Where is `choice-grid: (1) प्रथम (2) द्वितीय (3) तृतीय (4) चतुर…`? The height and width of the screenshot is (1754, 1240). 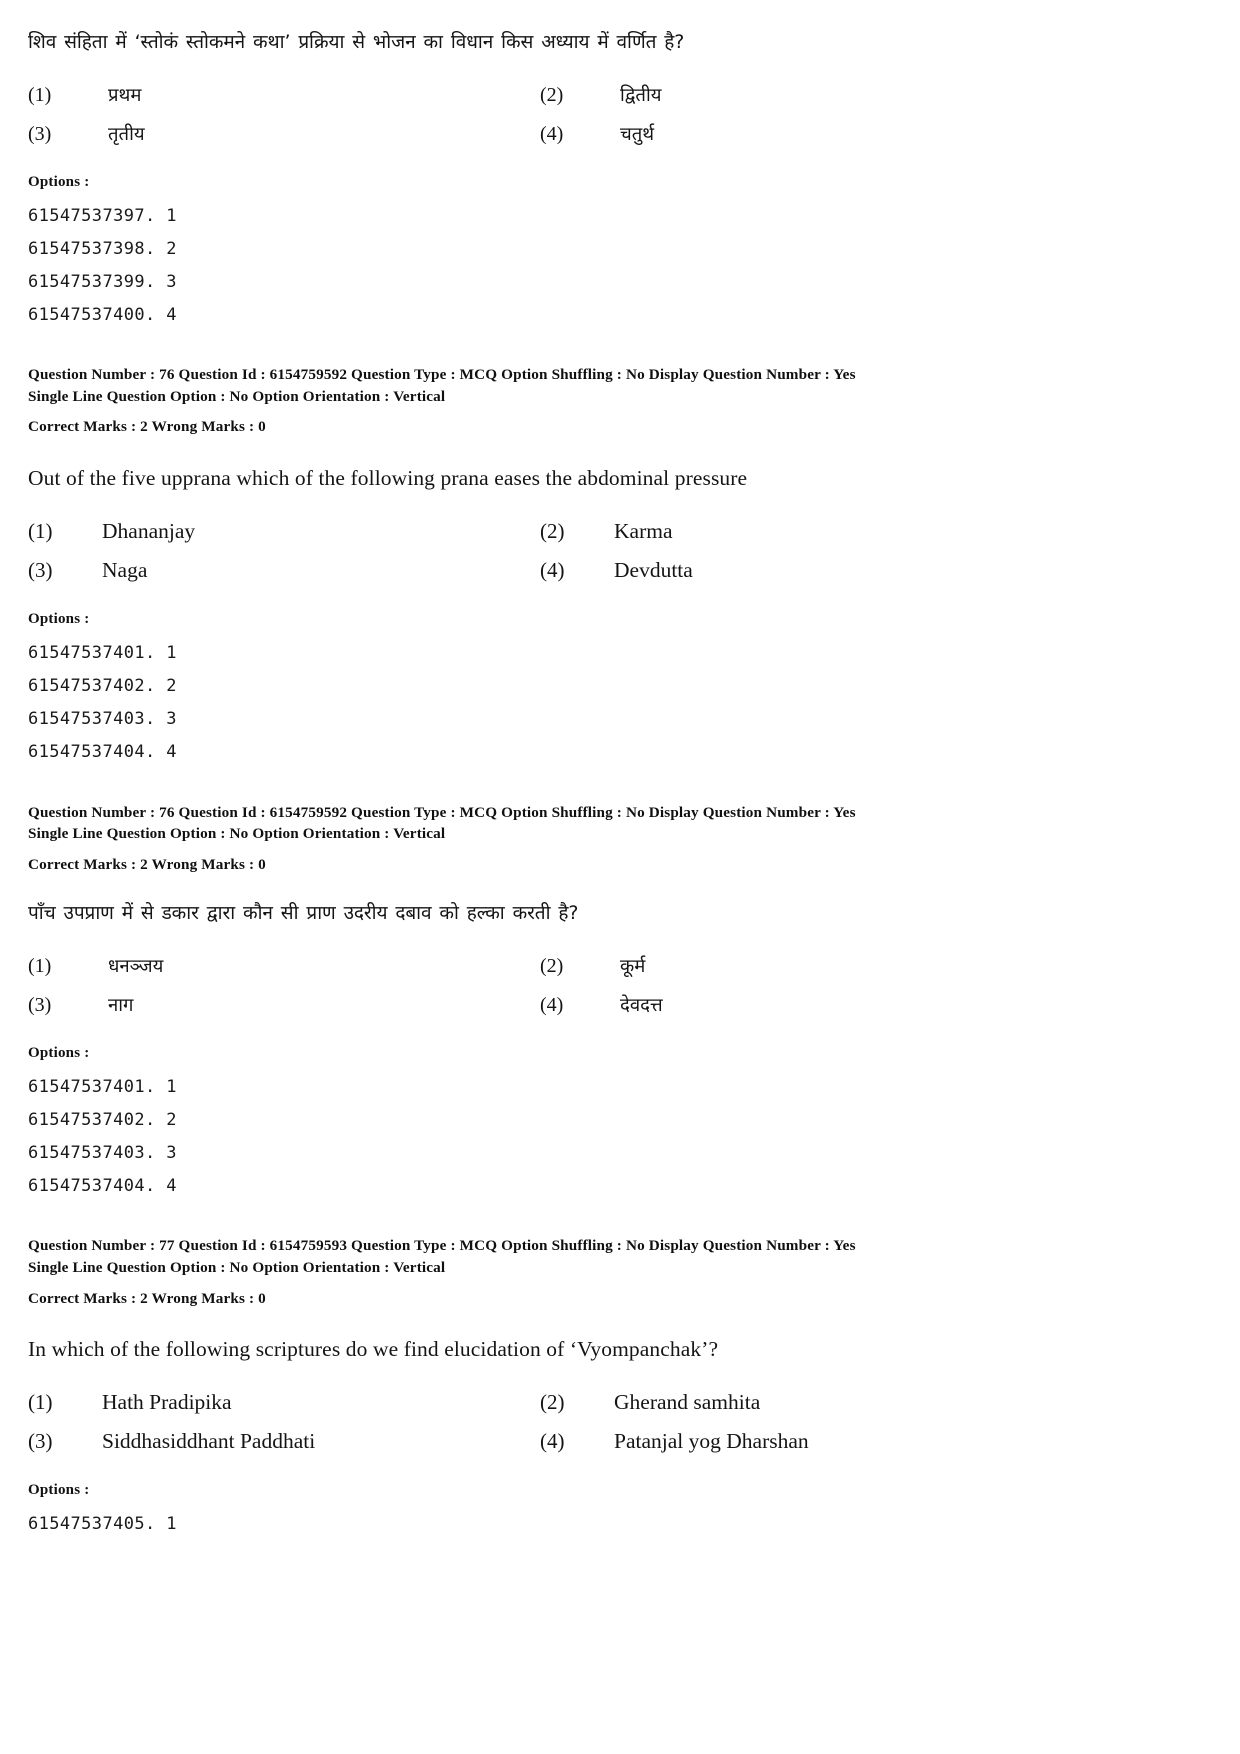
choice-grid: (1) प्रथम (2) द्वितीय (3) तृतीय (4) चतुर… is located at coordinates (548, 114).